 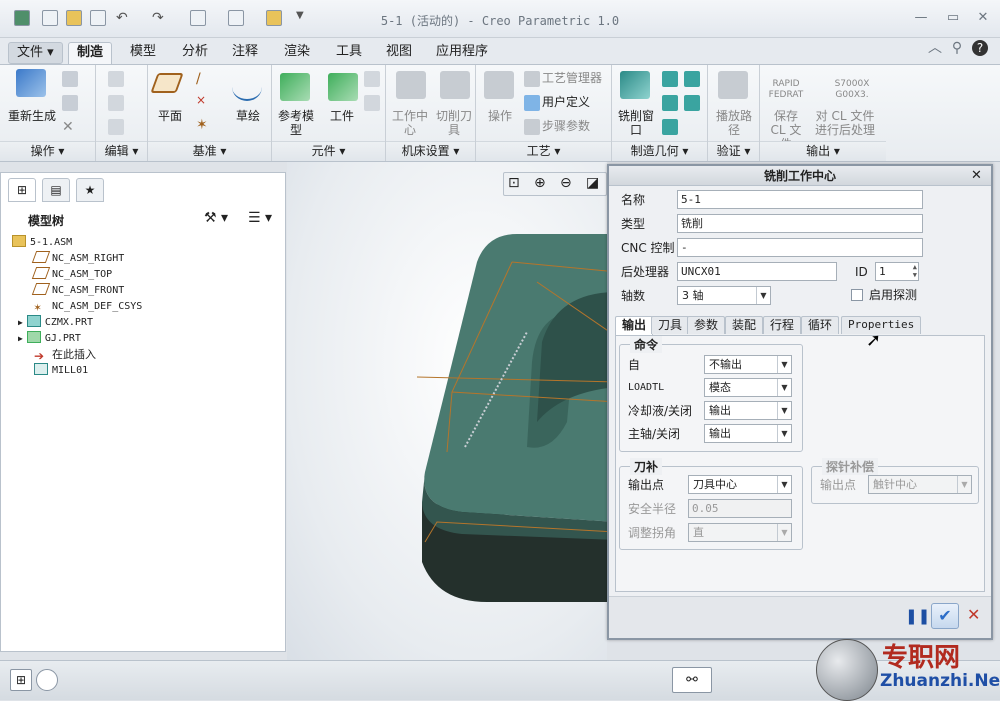 What do you see at coordinates (953, 18) in the screenshot?
I see `maximize-icon: ▭` at bounding box center [953, 18].